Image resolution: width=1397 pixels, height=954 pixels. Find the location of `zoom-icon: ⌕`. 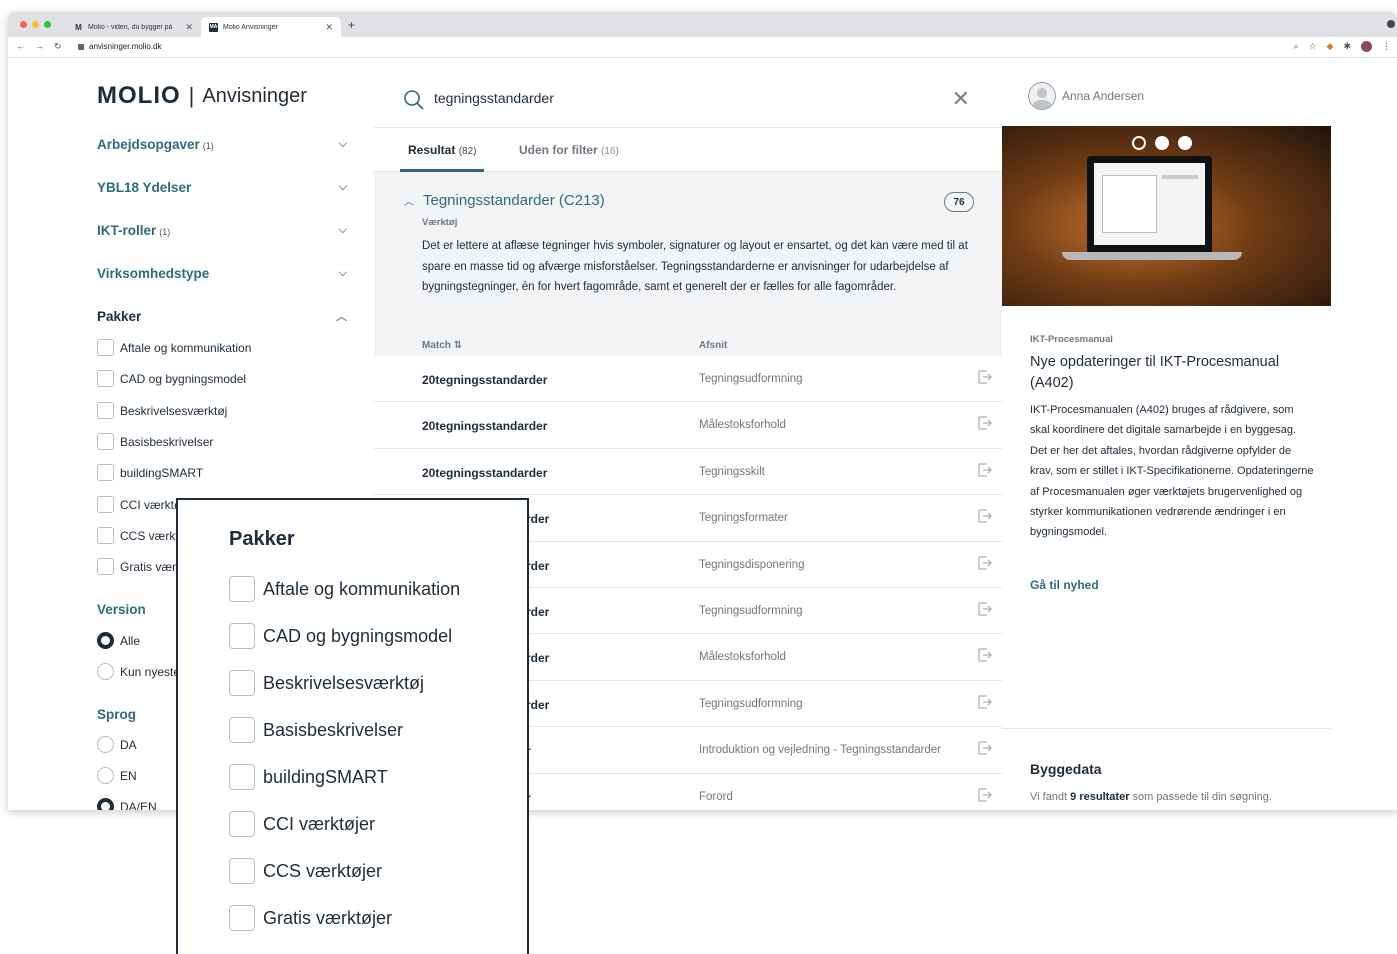

zoom-icon: ⌕ is located at coordinates (1295, 46).